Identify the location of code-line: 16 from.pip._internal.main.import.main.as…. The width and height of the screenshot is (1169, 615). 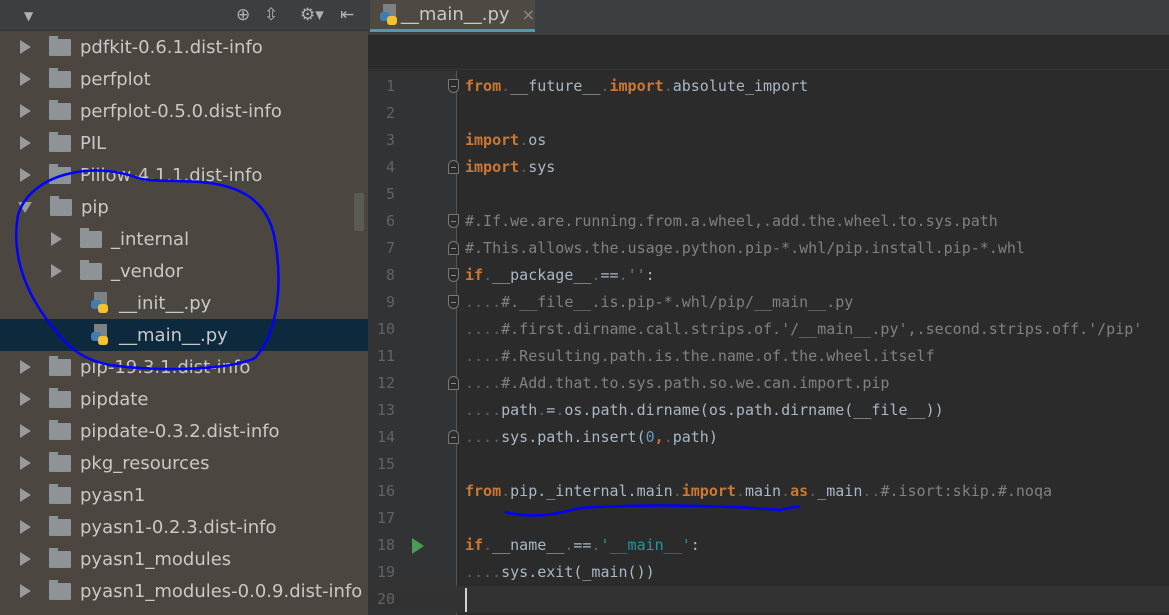
(768, 491).